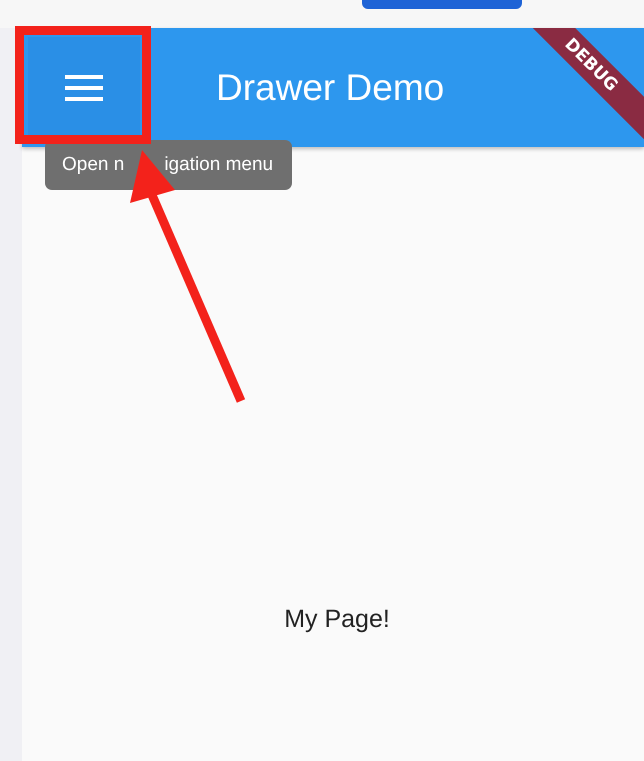 The width and height of the screenshot is (644, 761). I want to click on menu-icon, so click(84, 87).